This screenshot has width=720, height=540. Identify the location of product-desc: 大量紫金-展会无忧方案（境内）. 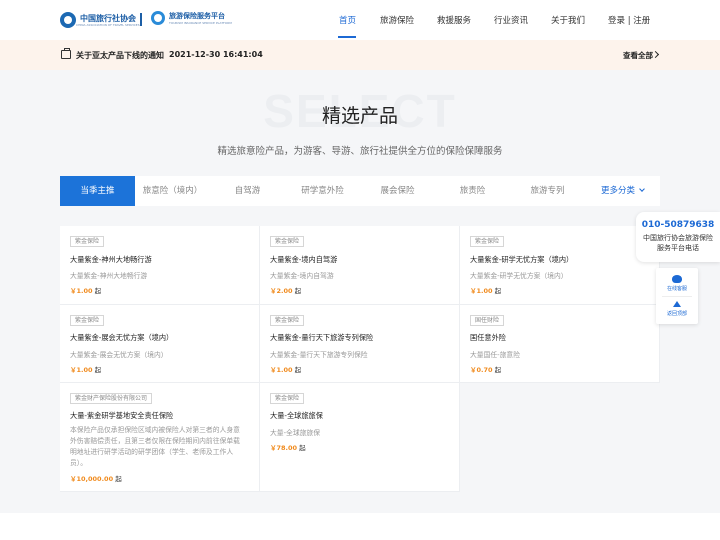
(119, 355).